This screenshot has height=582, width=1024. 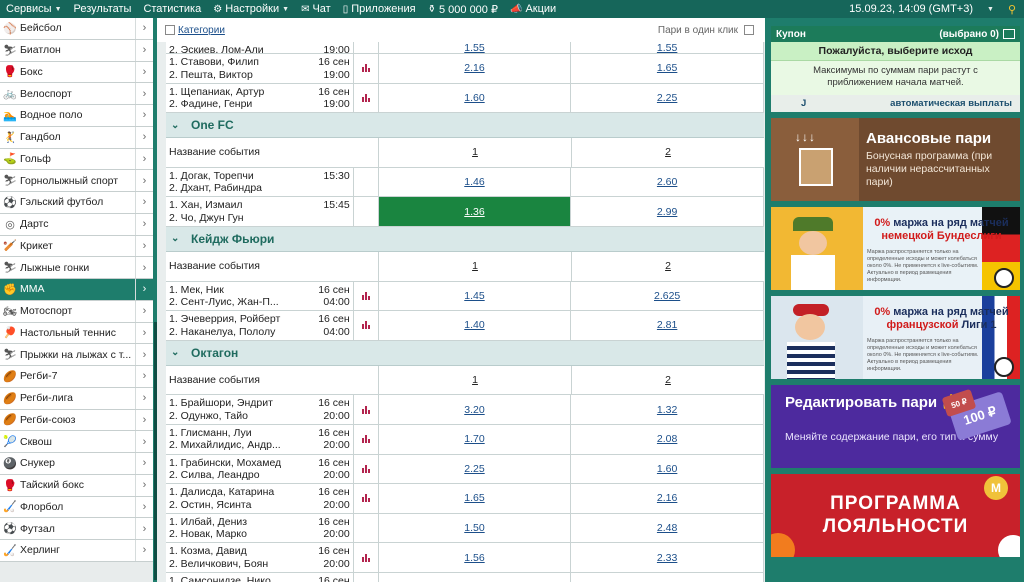 What do you see at coordinates (895, 34) in the screenshot?
I see `coupon-header: Купон (выбрано 0)` at bounding box center [895, 34].